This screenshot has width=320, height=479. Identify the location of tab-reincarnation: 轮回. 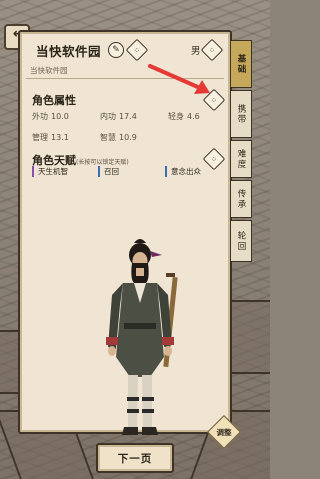
(241, 241).